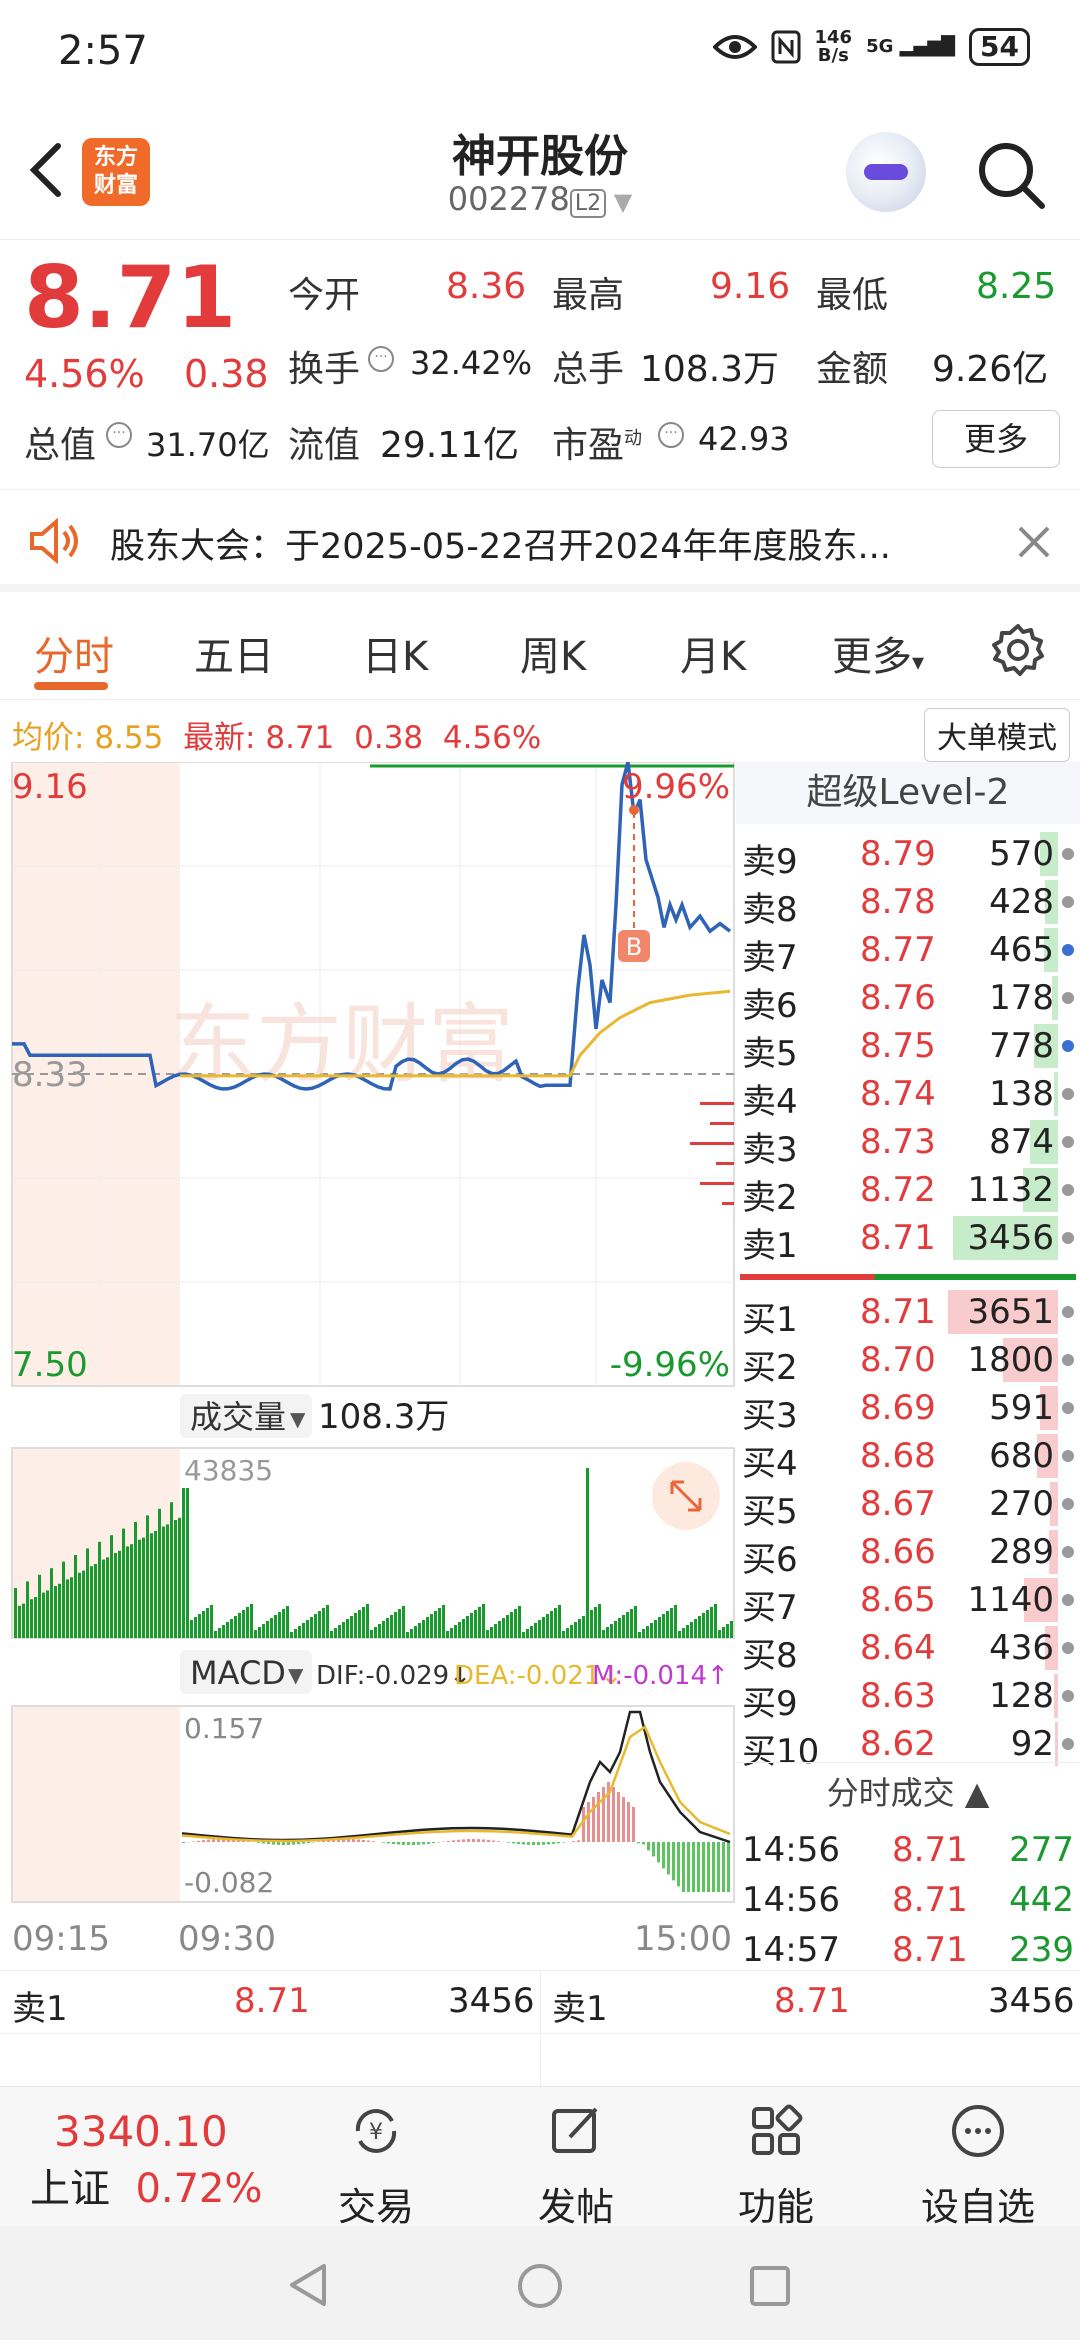 Image resolution: width=1080 pixels, height=2340 pixels. I want to click on tab-monthly-k: 月K, so click(713, 653).